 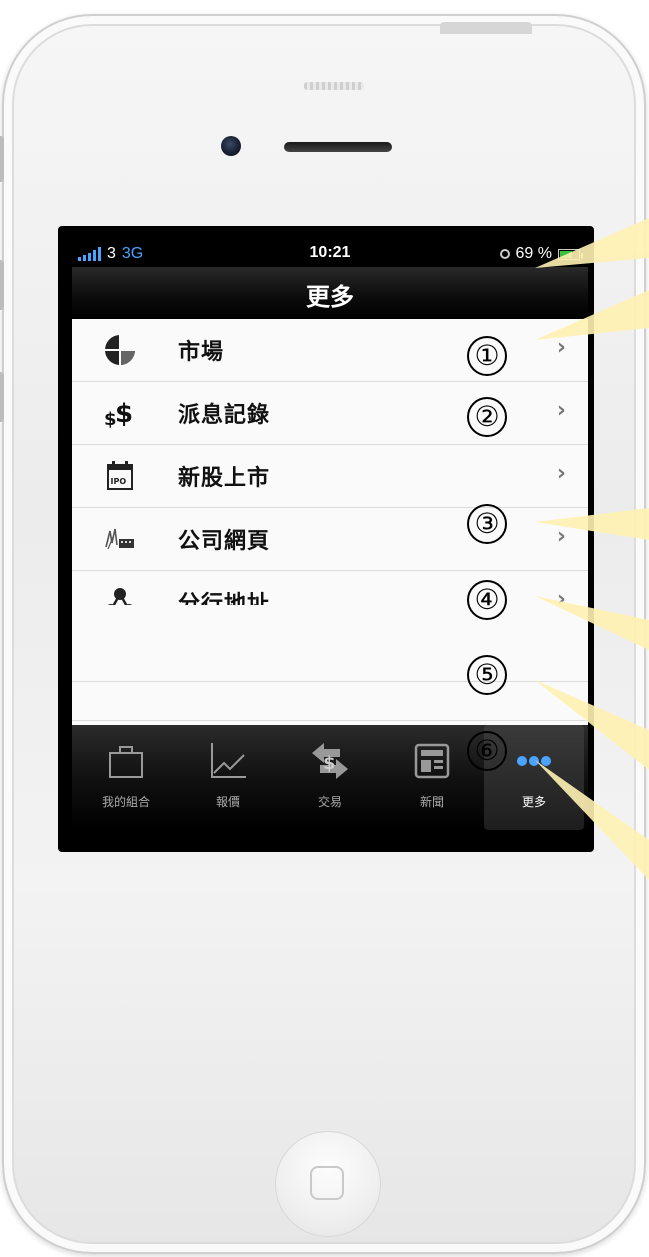 What do you see at coordinates (487, 356) in the screenshot?
I see `annotation-number-1: ①` at bounding box center [487, 356].